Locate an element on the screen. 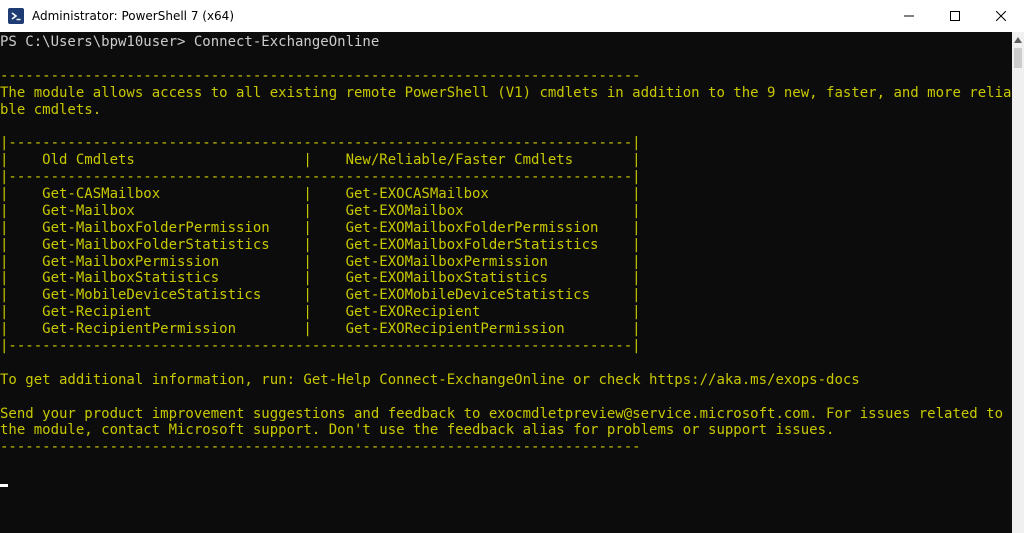  window-controls is located at coordinates (955, 16).